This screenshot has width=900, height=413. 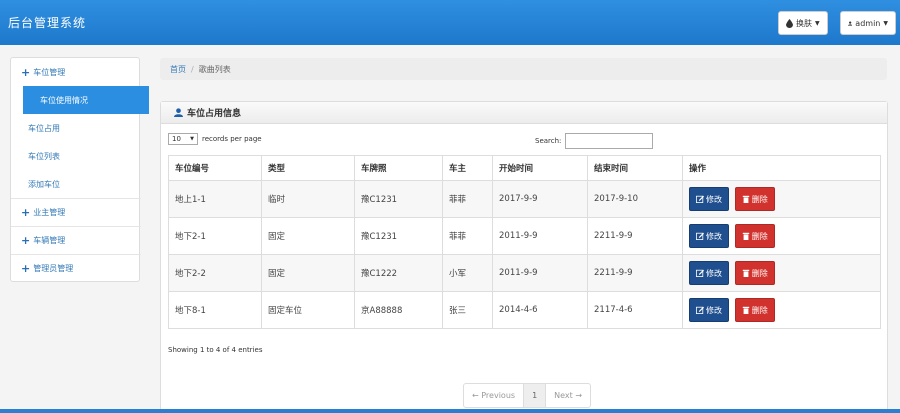 I want to click on user-menu-label: admin, so click(x=868, y=23).